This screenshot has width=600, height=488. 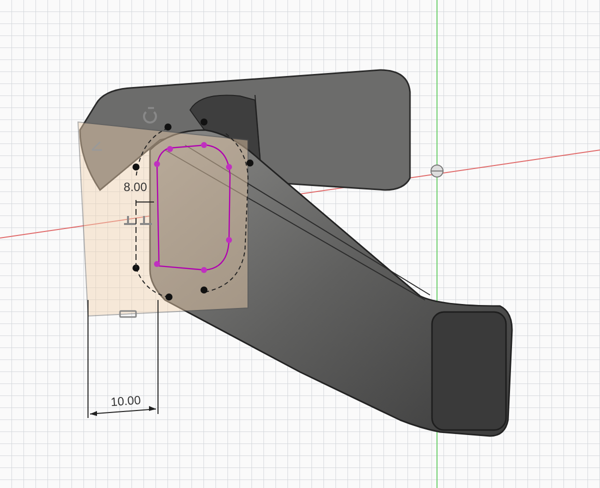 What do you see at coordinates (138, 220) in the screenshot?
I see `perpendicular-constraint-icon` at bounding box center [138, 220].